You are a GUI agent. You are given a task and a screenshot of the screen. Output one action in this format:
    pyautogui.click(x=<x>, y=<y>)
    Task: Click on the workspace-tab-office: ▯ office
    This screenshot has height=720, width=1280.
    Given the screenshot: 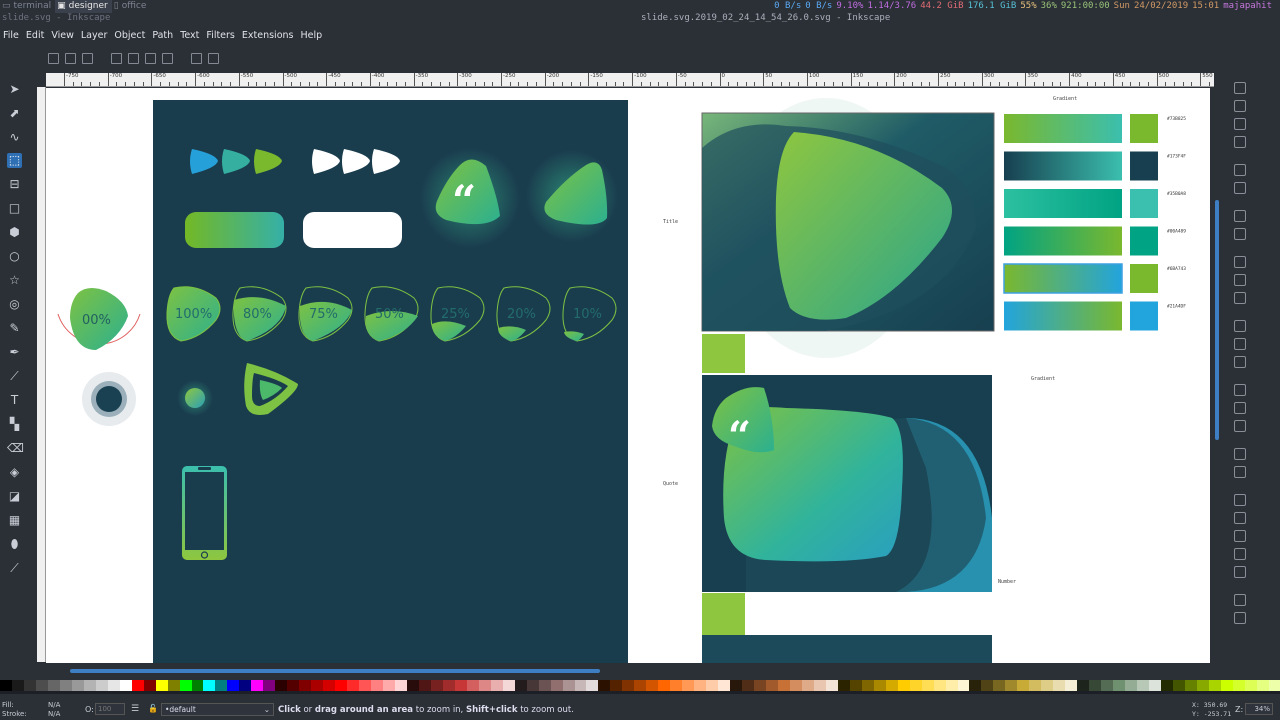 What is the action you would take?
    pyautogui.click(x=131, y=6)
    